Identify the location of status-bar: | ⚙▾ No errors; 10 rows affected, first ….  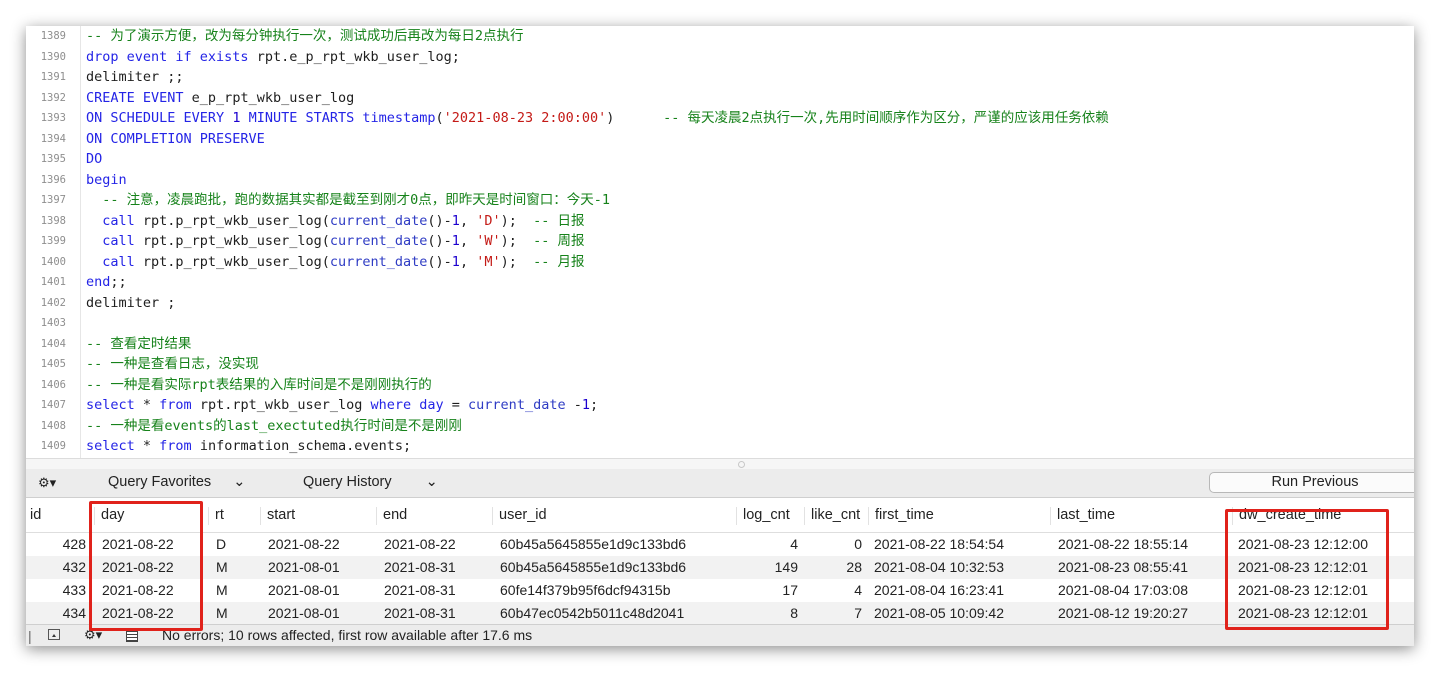
(720, 635).